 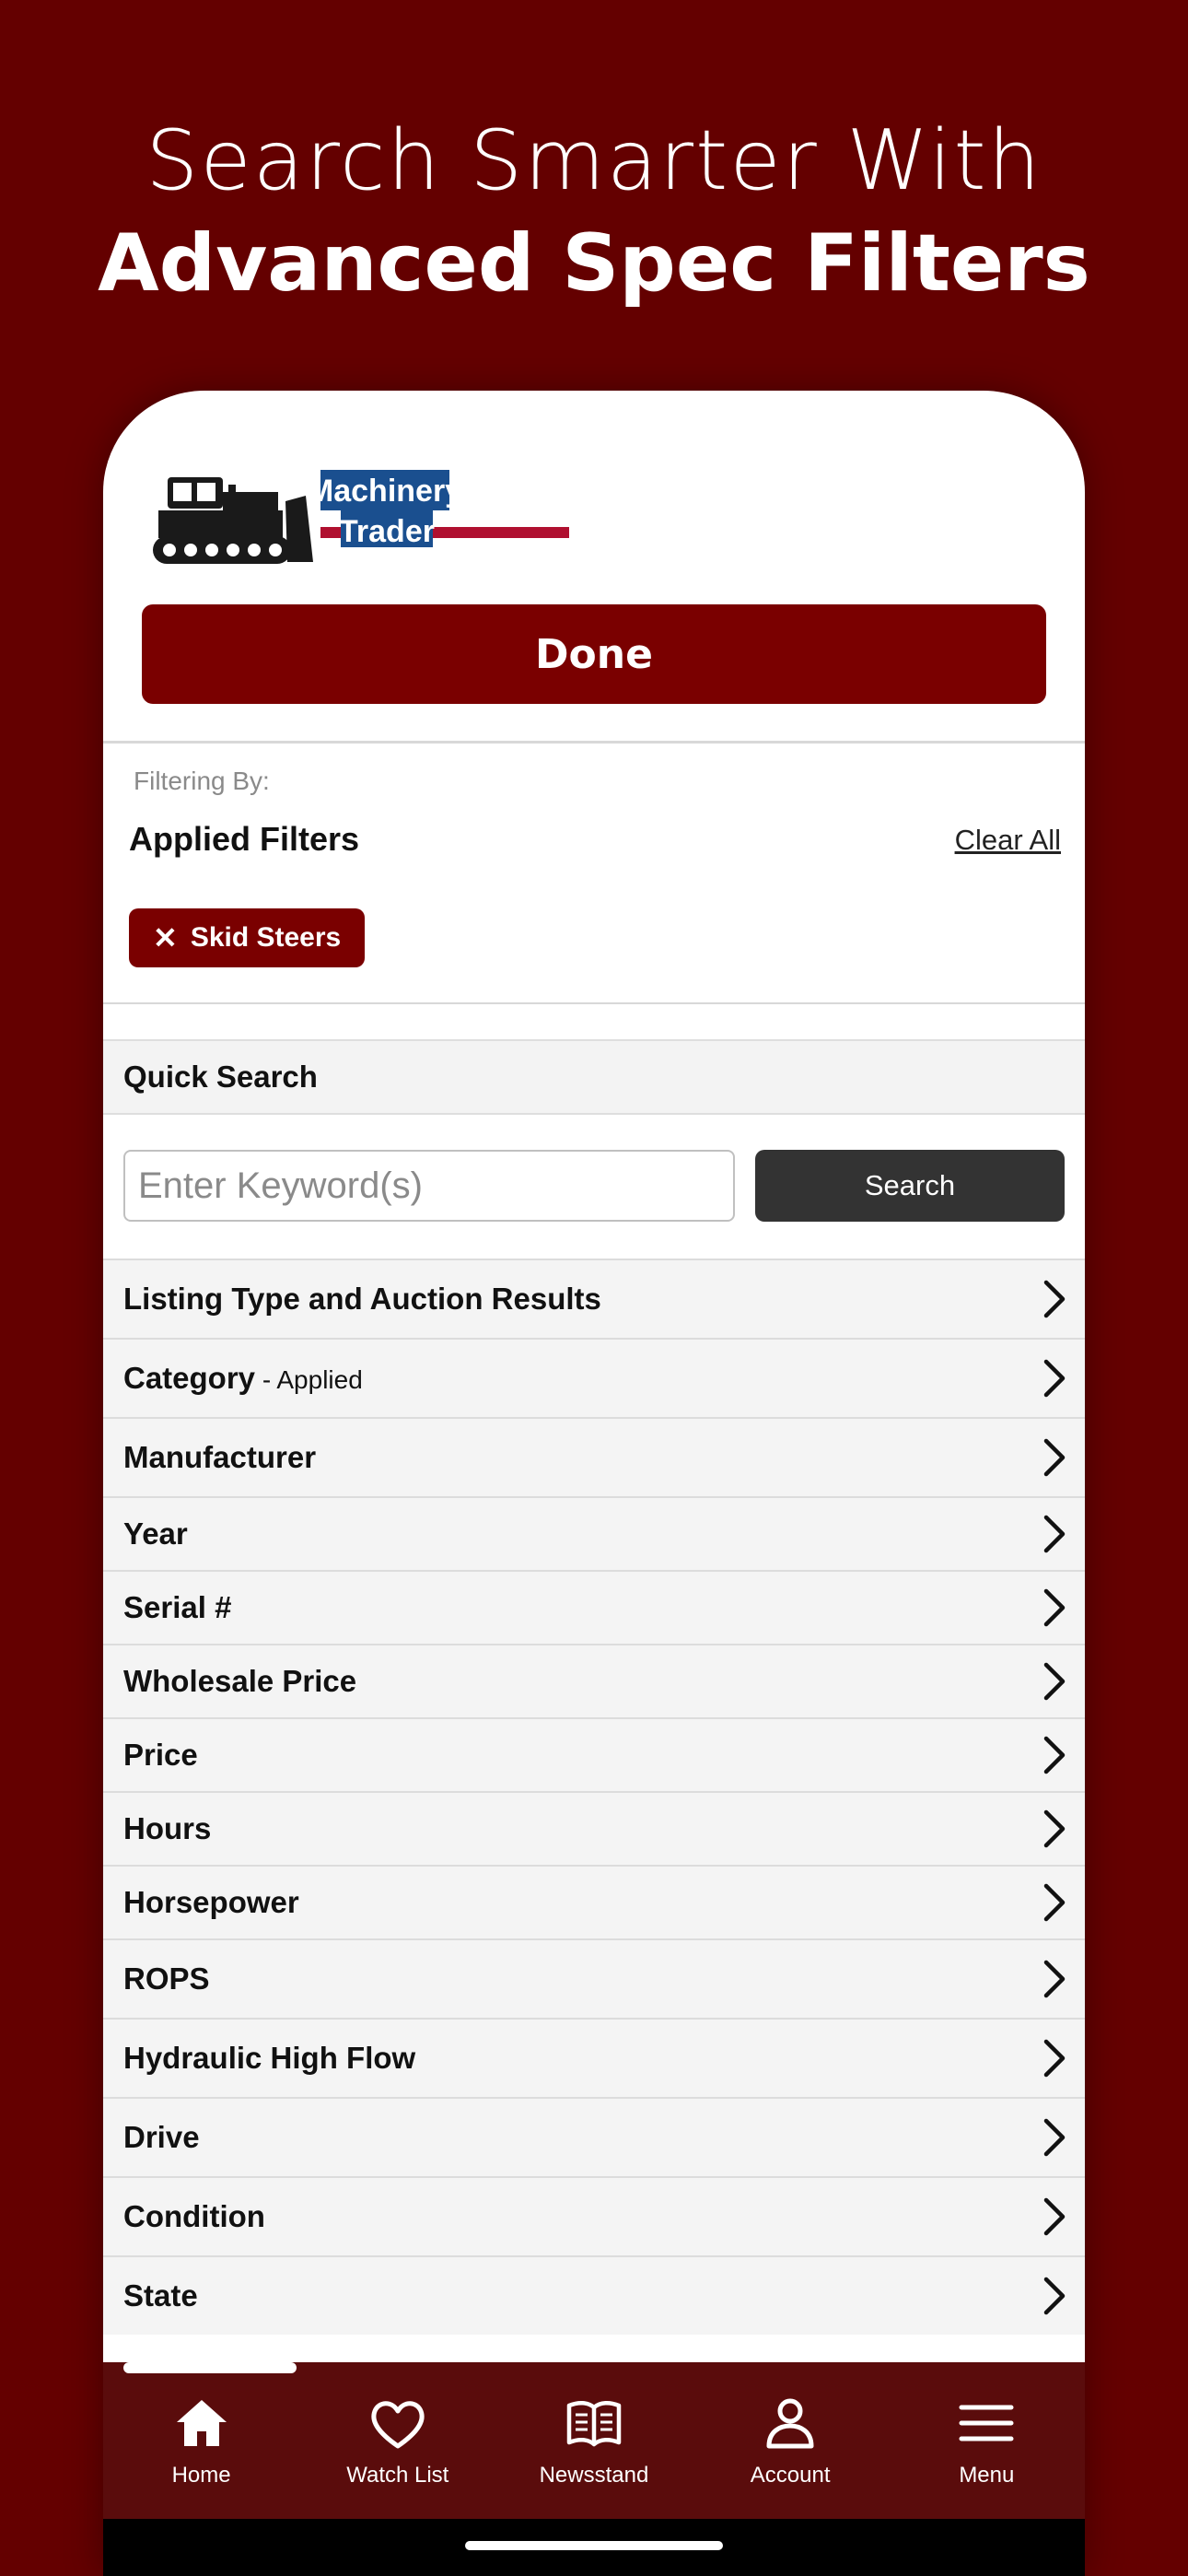 What do you see at coordinates (201, 2475) in the screenshot?
I see `nav-label: Home` at bounding box center [201, 2475].